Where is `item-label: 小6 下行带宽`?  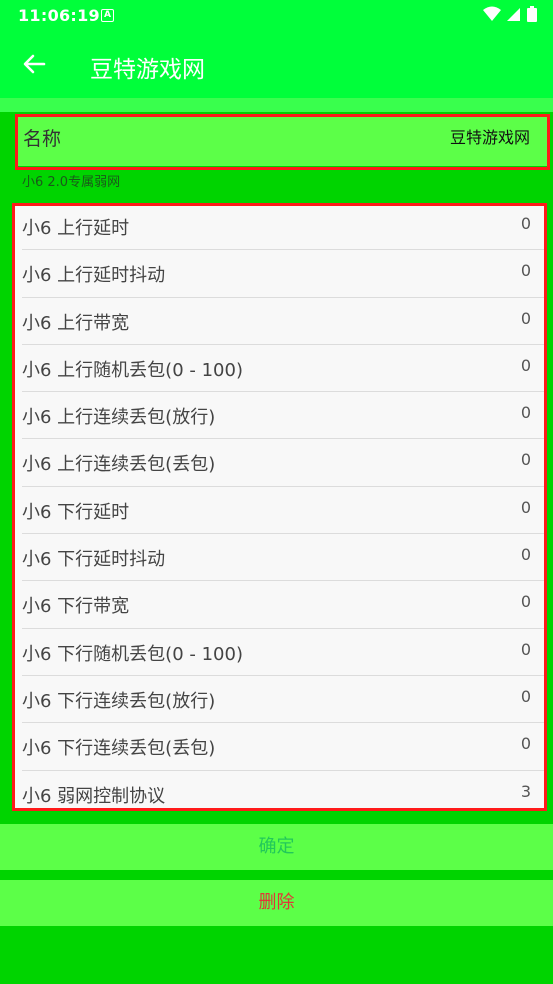 item-label: 小6 下行带宽 is located at coordinates (76, 607).